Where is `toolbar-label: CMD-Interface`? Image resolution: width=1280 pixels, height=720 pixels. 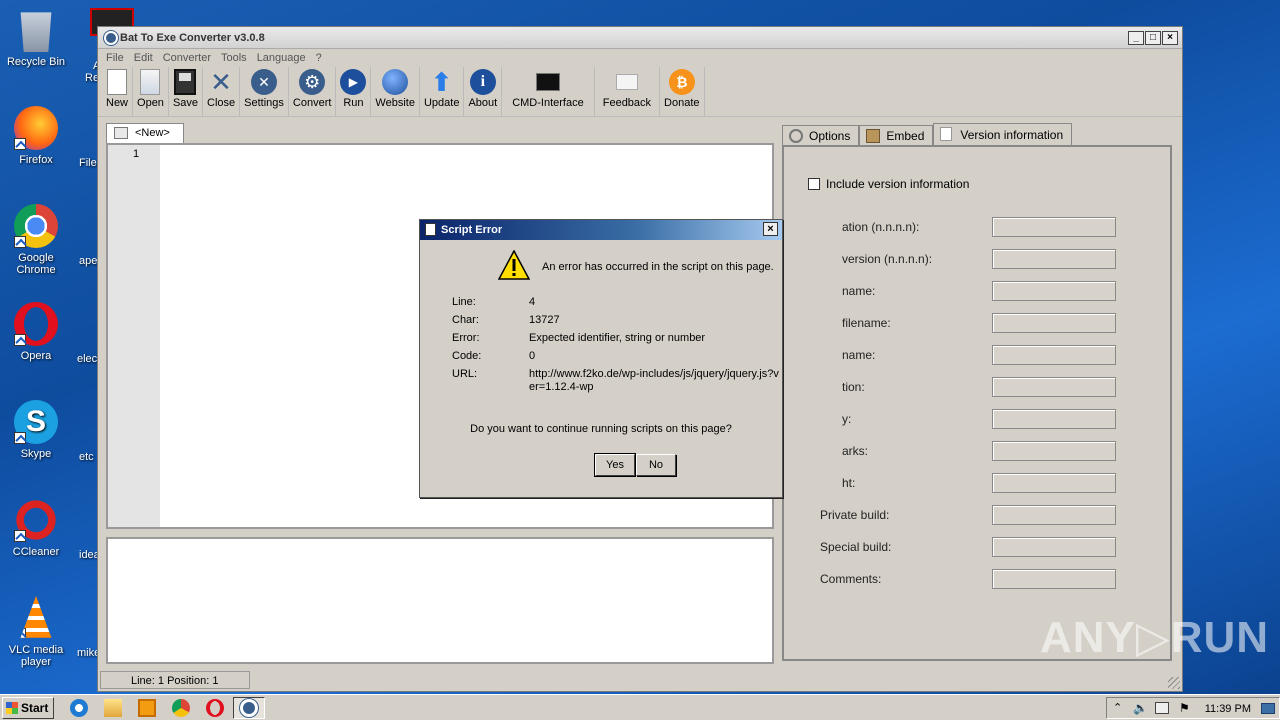 toolbar-label: CMD-Interface is located at coordinates (548, 103).